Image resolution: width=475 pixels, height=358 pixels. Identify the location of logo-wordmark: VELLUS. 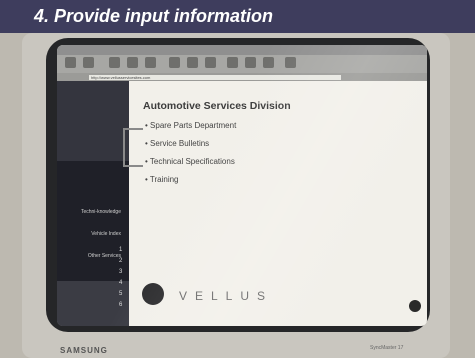
(226, 296).